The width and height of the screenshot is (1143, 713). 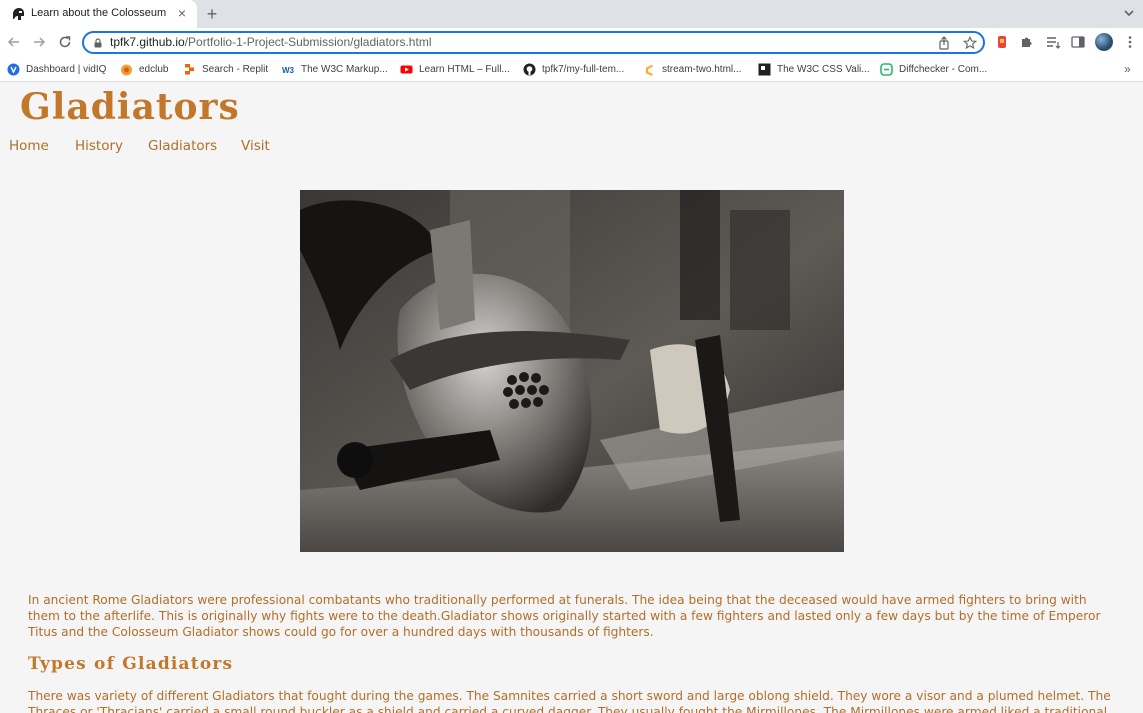 I want to click on chevron-down-icon, so click(x=1129, y=13).